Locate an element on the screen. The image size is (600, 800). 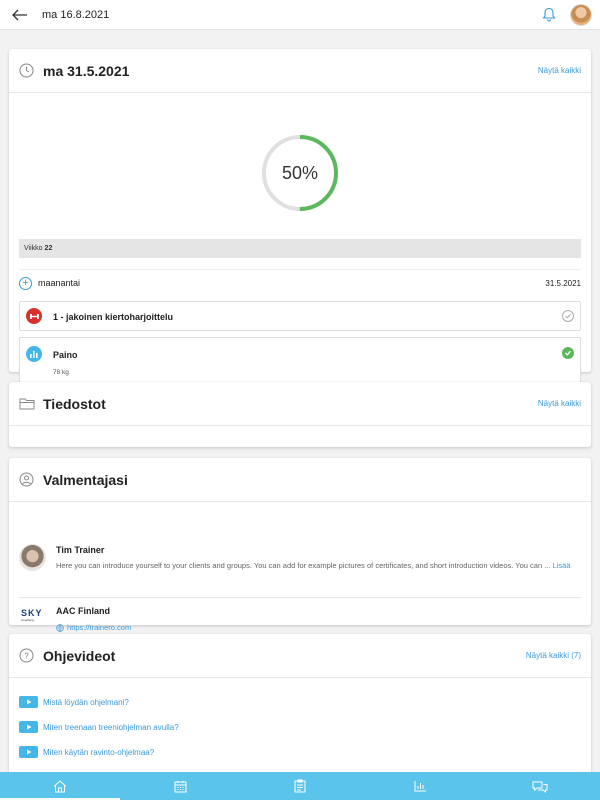
progress-label: 50% is located at coordinates (300, 172).